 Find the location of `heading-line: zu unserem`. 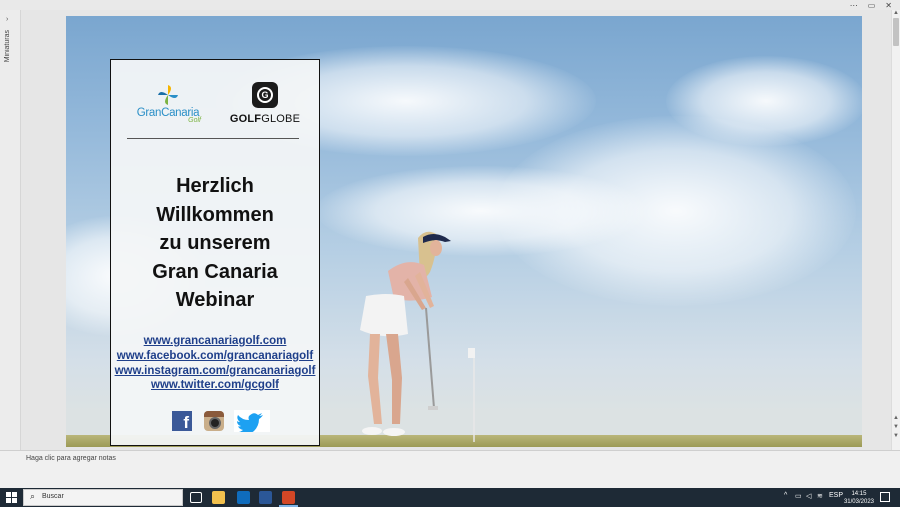

heading-line: zu unserem is located at coordinates (215, 243).